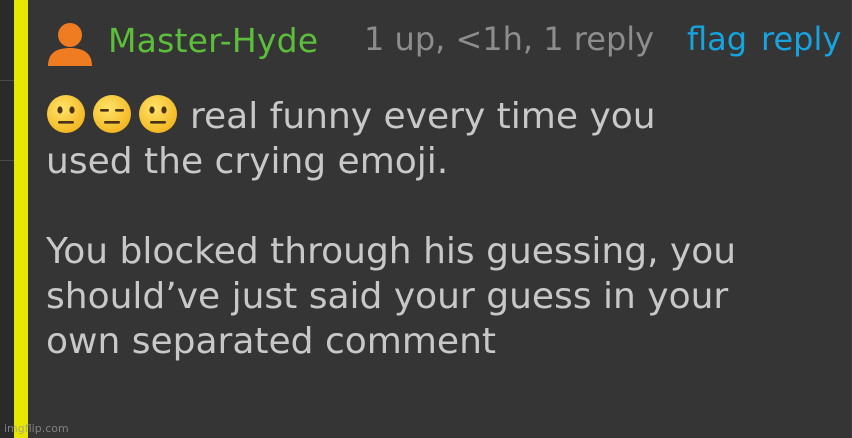 Image resolution: width=852 pixels, height=438 pixels. Describe the element at coordinates (509, 39) in the screenshot. I see `comment-meta: 1 up, <1h, 1 reply` at that location.